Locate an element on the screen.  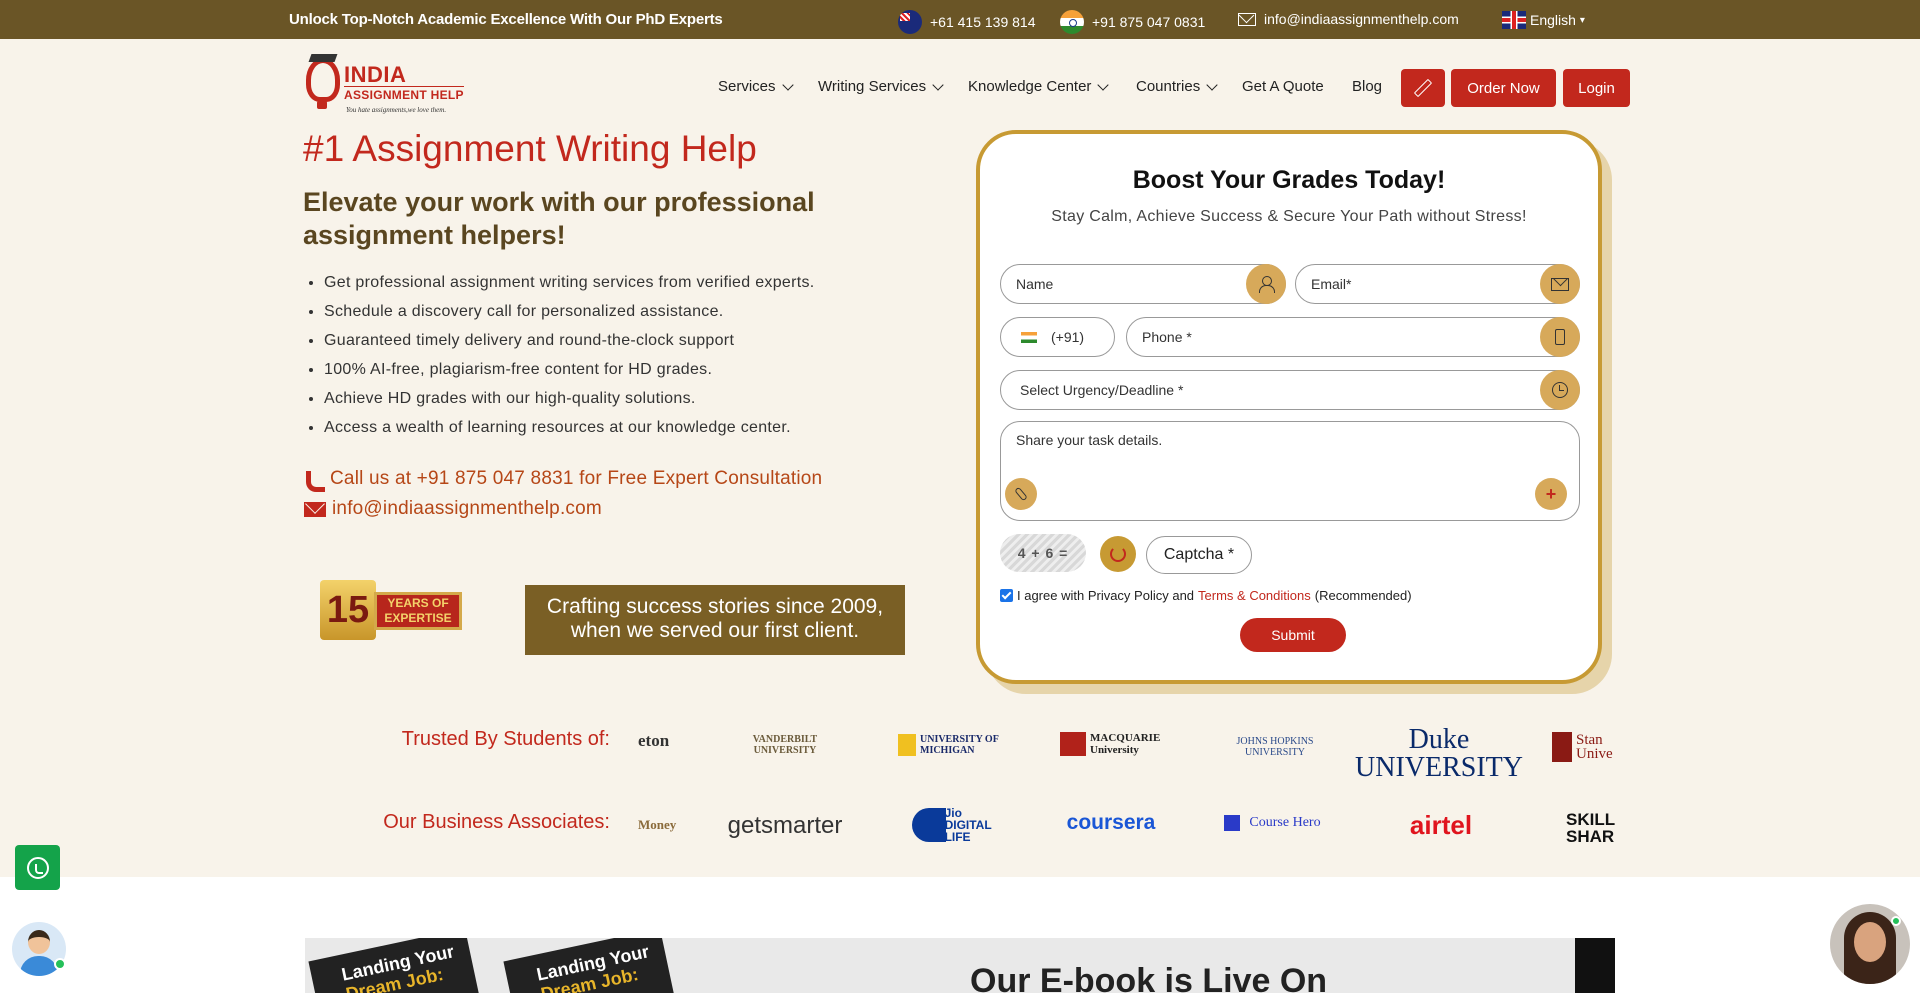
logo-line2: ASSIGNMENT HELP is located at coordinates (404, 94).